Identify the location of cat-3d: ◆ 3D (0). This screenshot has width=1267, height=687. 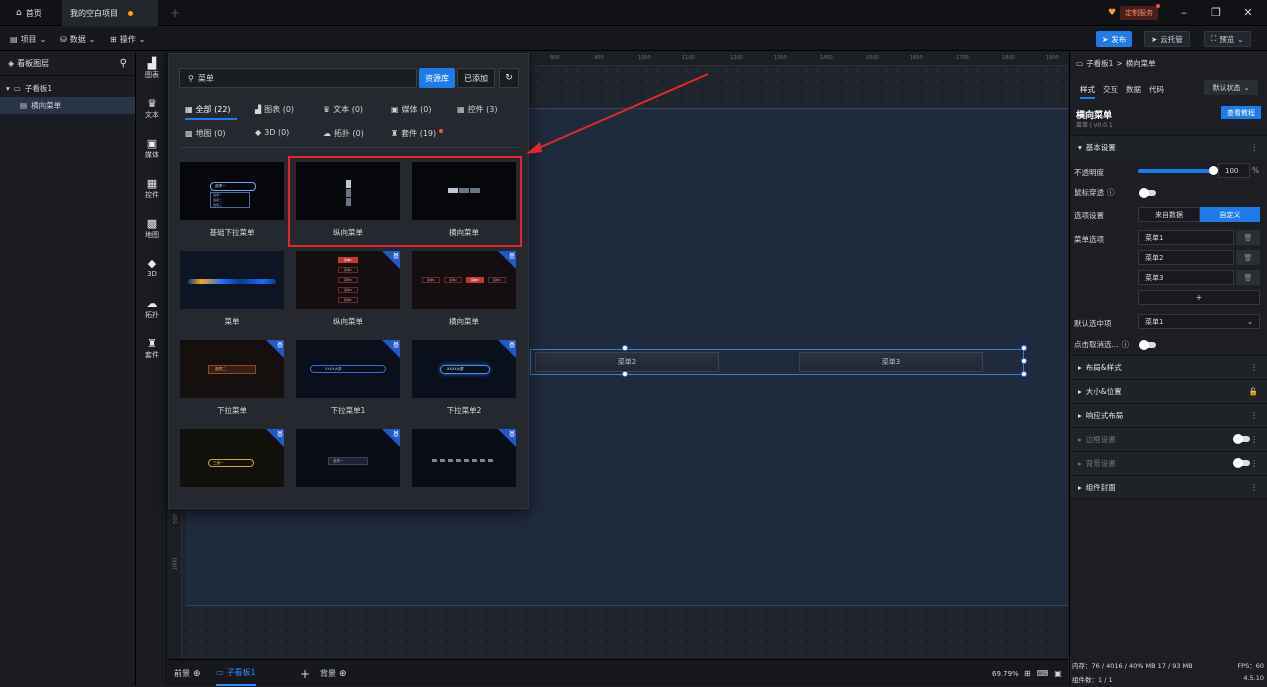
(272, 132).